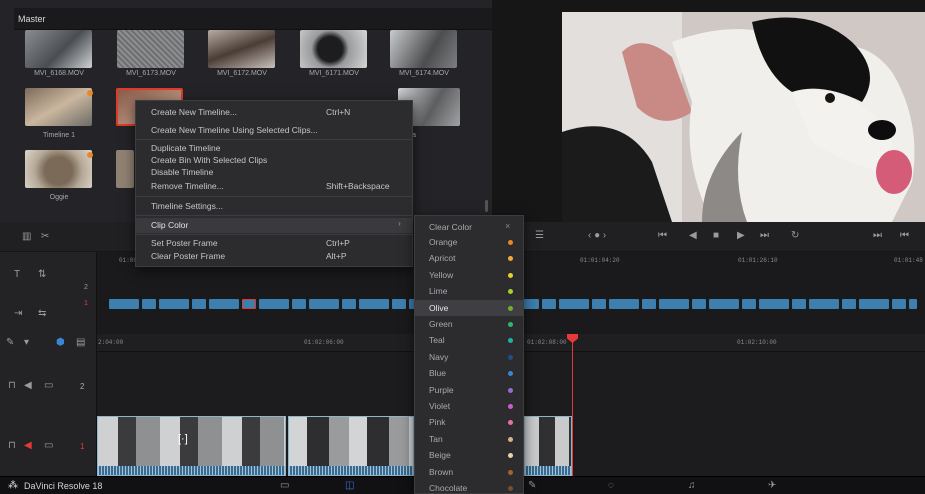  I want to click on menu-item-clear-color: Clear Color, so click(450, 227).